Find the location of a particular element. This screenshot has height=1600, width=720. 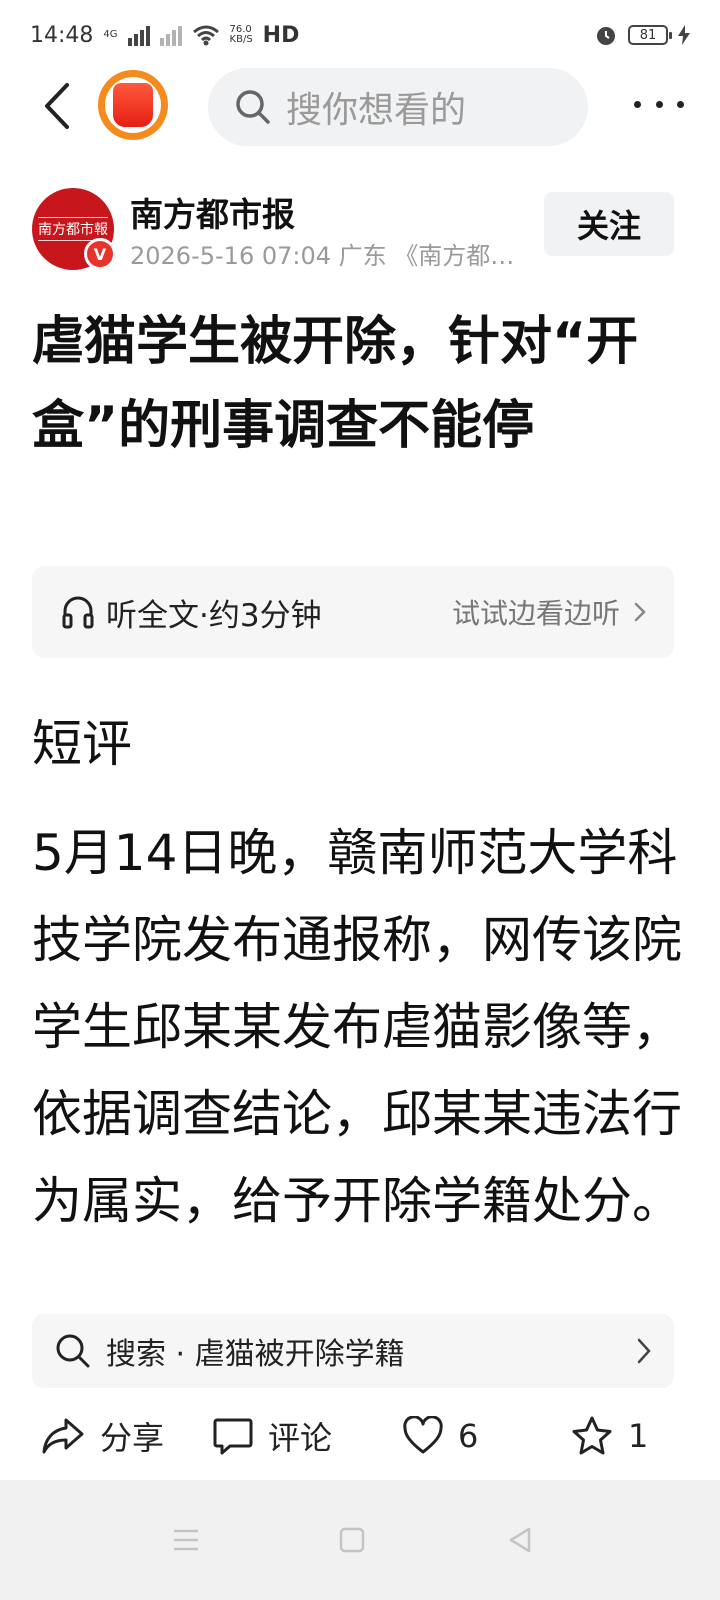

listen-action-label: 试试边看边听 is located at coordinates (535, 613).